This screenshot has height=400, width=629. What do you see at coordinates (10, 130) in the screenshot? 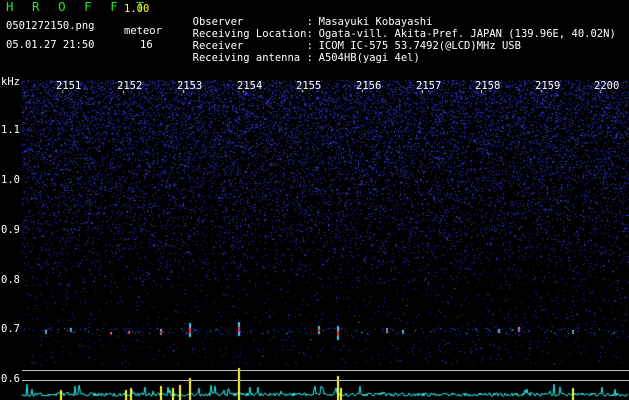
I see `y-tick-label: 1.1` at bounding box center [10, 130].